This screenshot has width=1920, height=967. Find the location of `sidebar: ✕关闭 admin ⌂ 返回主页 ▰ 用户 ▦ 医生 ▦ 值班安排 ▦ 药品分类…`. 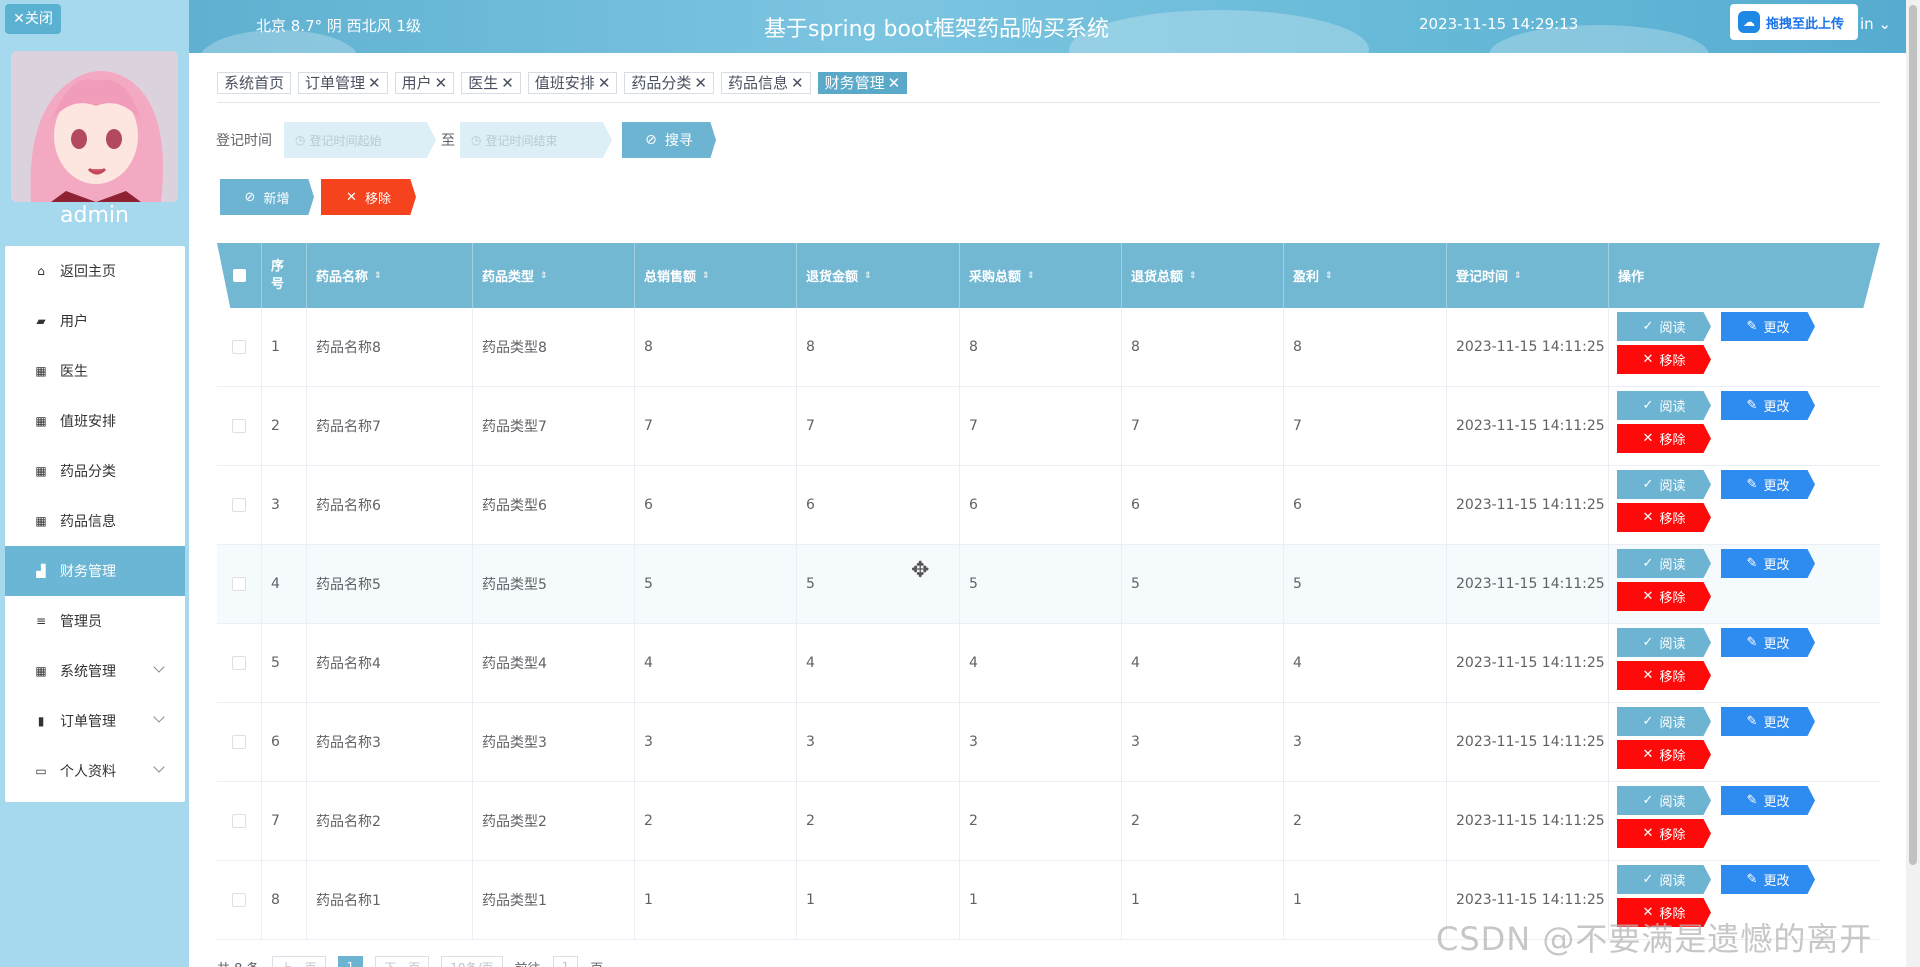

sidebar: ✕关闭 admin ⌂ 返回主页 ▰ 用户 ▦ 医生 ▦ 值班安排 ▦ 药品分类… is located at coordinates (94, 483).